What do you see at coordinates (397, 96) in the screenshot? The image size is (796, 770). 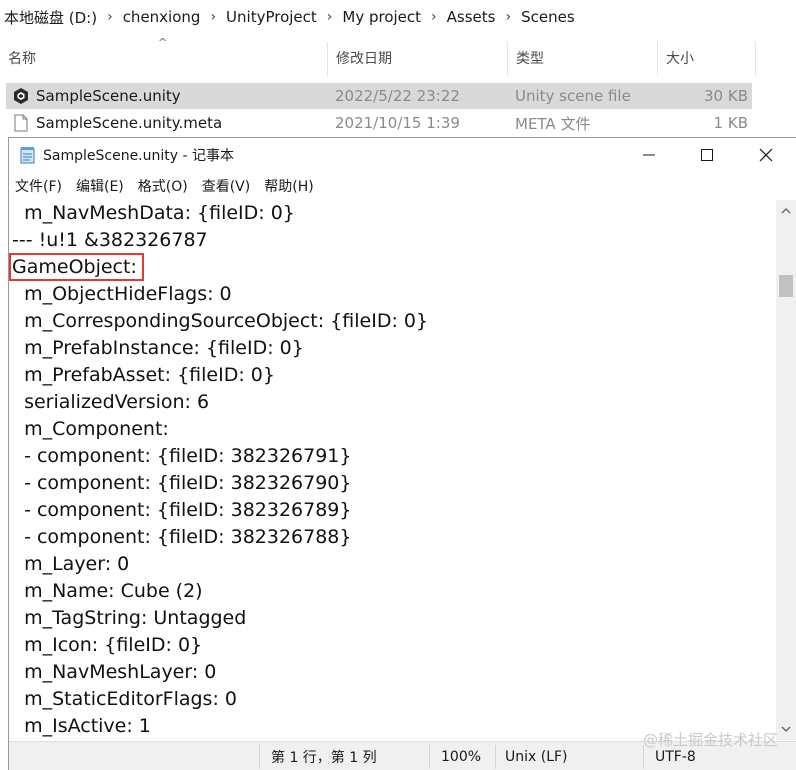 I see `file-modified: 2022/5/22 23:22` at bounding box center [397, 96].